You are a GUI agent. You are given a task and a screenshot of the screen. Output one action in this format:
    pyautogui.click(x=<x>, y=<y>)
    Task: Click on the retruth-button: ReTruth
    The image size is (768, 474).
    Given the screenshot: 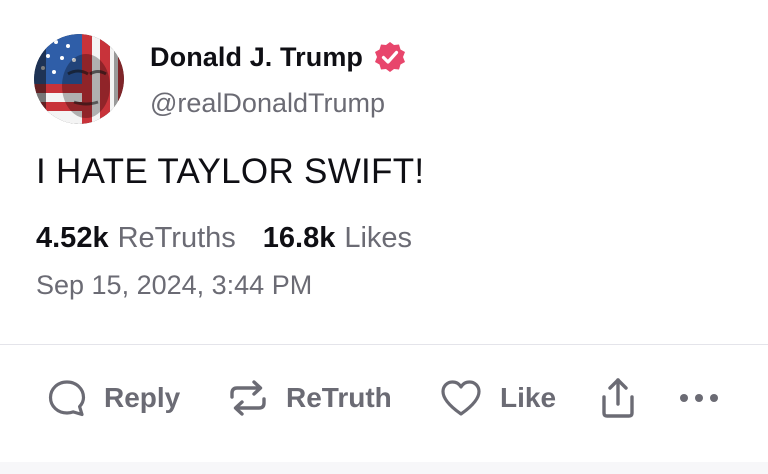 What is the action you would take?
    pyautogui.click(x=309, y=398)
    